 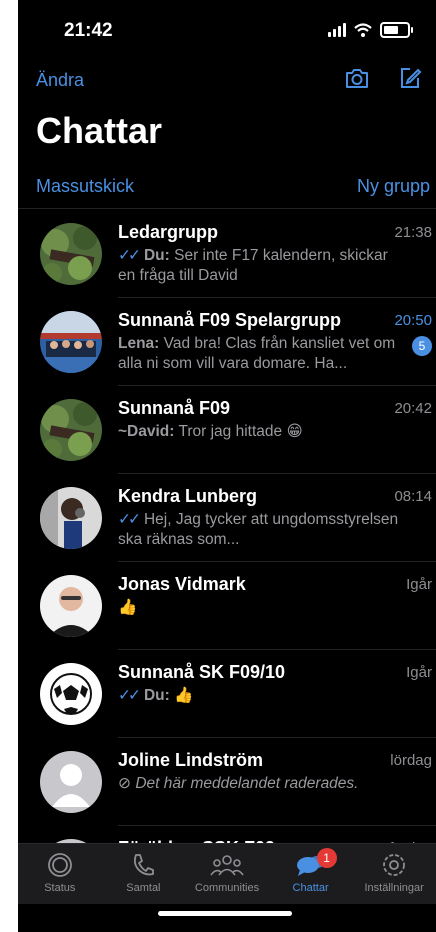 I want to click on chat-name: Sunnanå F09 Spelargrupp, so click(x=230, y=320).